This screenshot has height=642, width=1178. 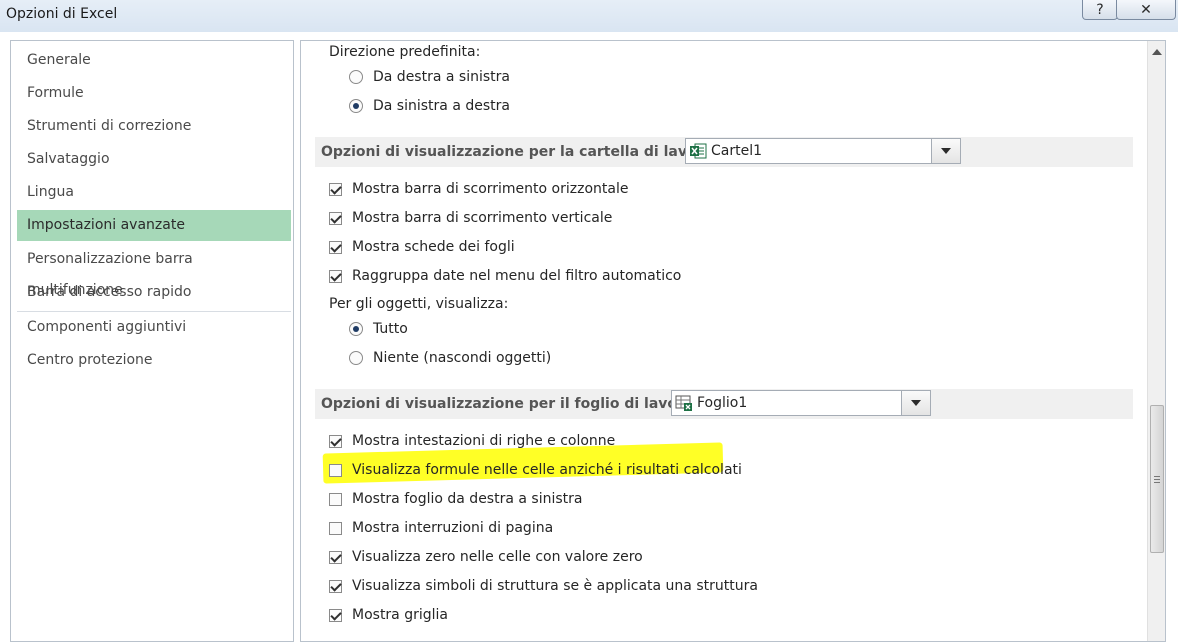 I want to click on nav-item-formule: Formule, so click(x=154, y=93).